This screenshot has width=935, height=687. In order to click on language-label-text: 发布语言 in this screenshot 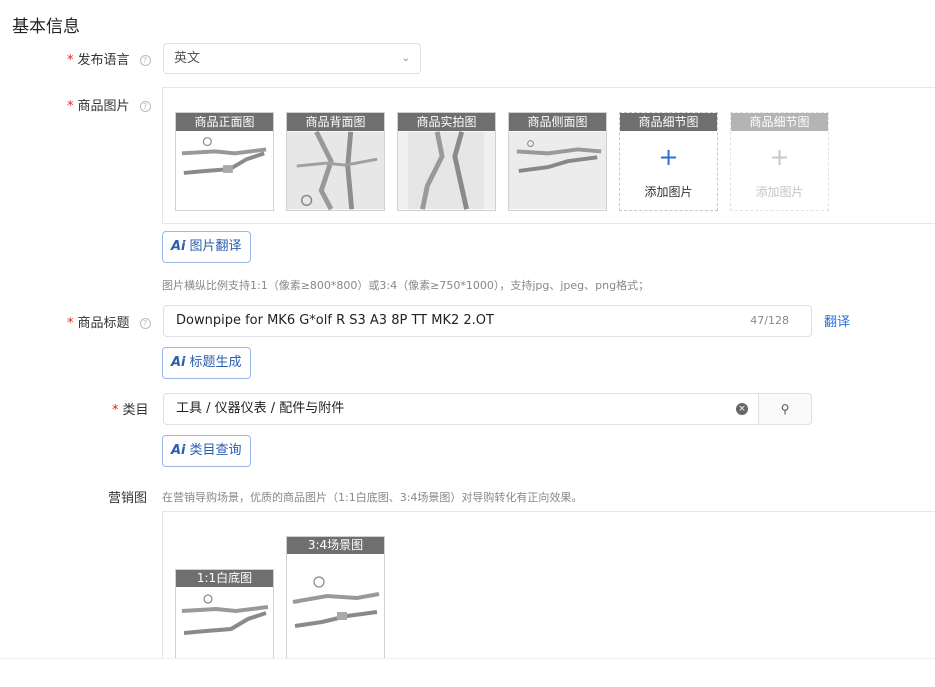, I will do `click(103, 60)`.